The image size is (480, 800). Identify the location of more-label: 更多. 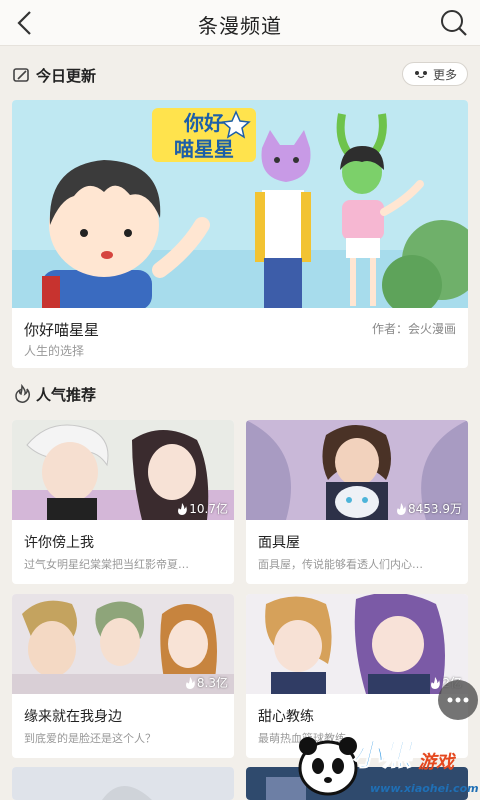
(444, 74).